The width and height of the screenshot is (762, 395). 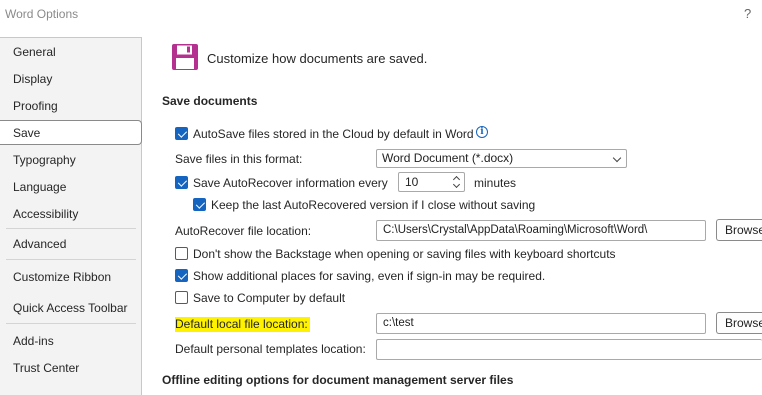 I want to click on additional-places-checkbox, so click(x=181, y=275).